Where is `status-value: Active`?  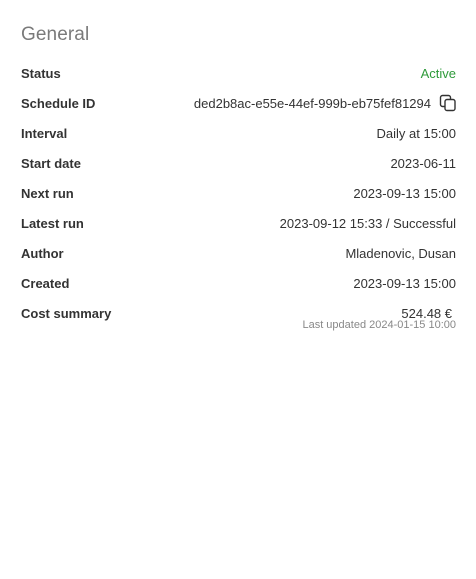
status-value: Active is located at coordinates (438, 73).